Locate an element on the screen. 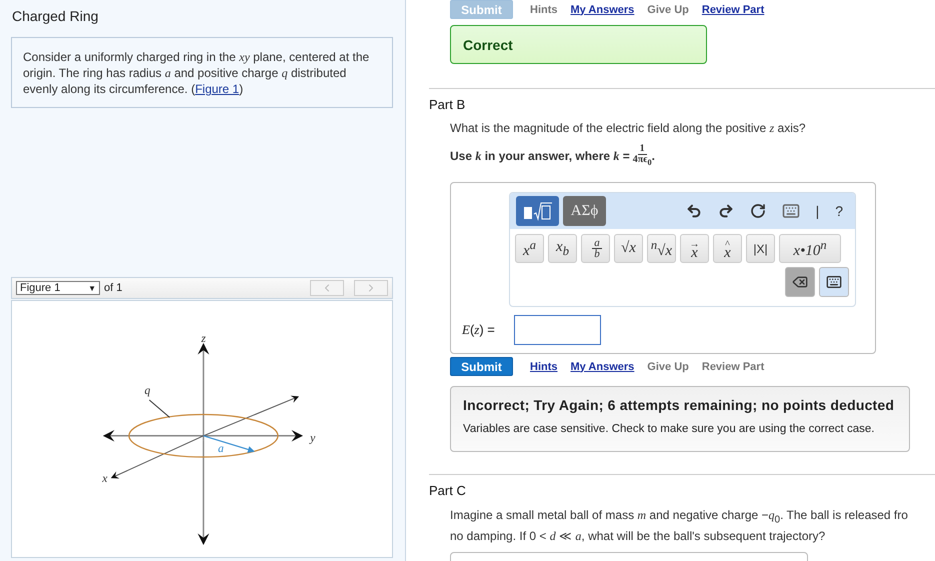  answer-label: E(z) = is located at coordinates (479, 330).